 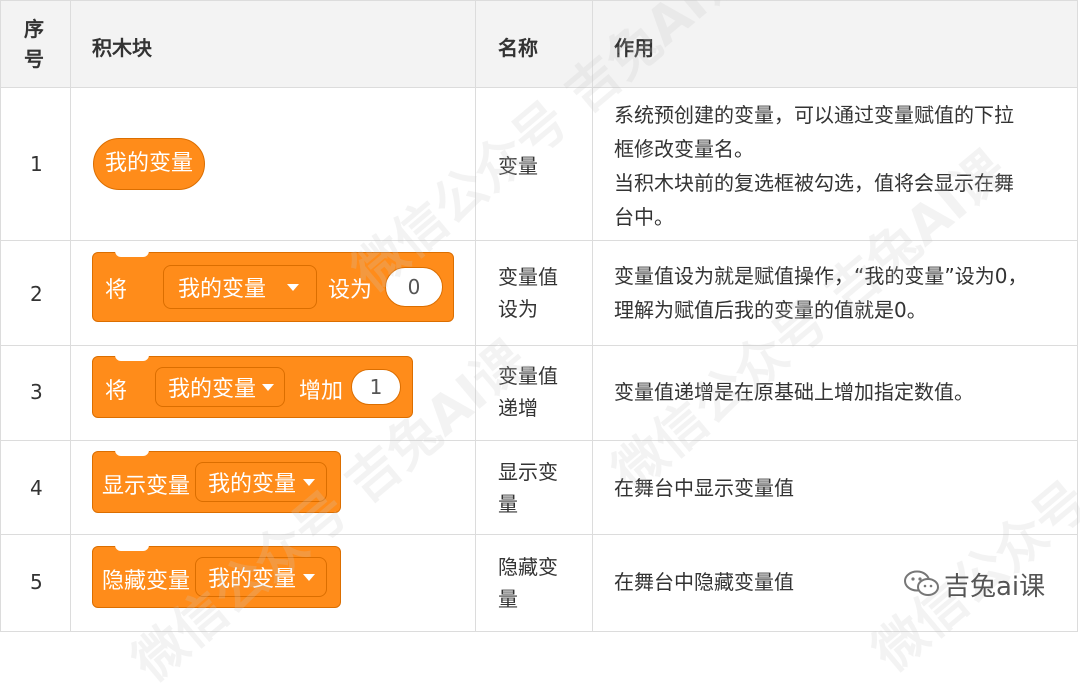 I want to click on row2-index: 2, so click(x=36, y=294).